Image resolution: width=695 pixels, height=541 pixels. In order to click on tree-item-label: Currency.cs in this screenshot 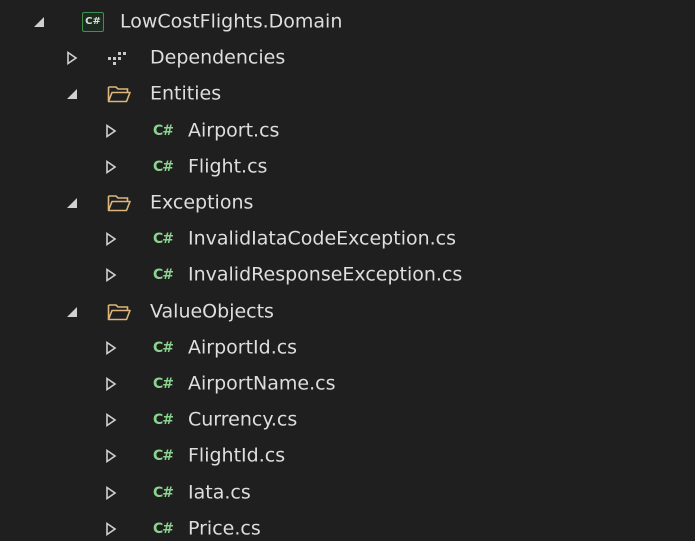, I will do `click(243, 419)`.